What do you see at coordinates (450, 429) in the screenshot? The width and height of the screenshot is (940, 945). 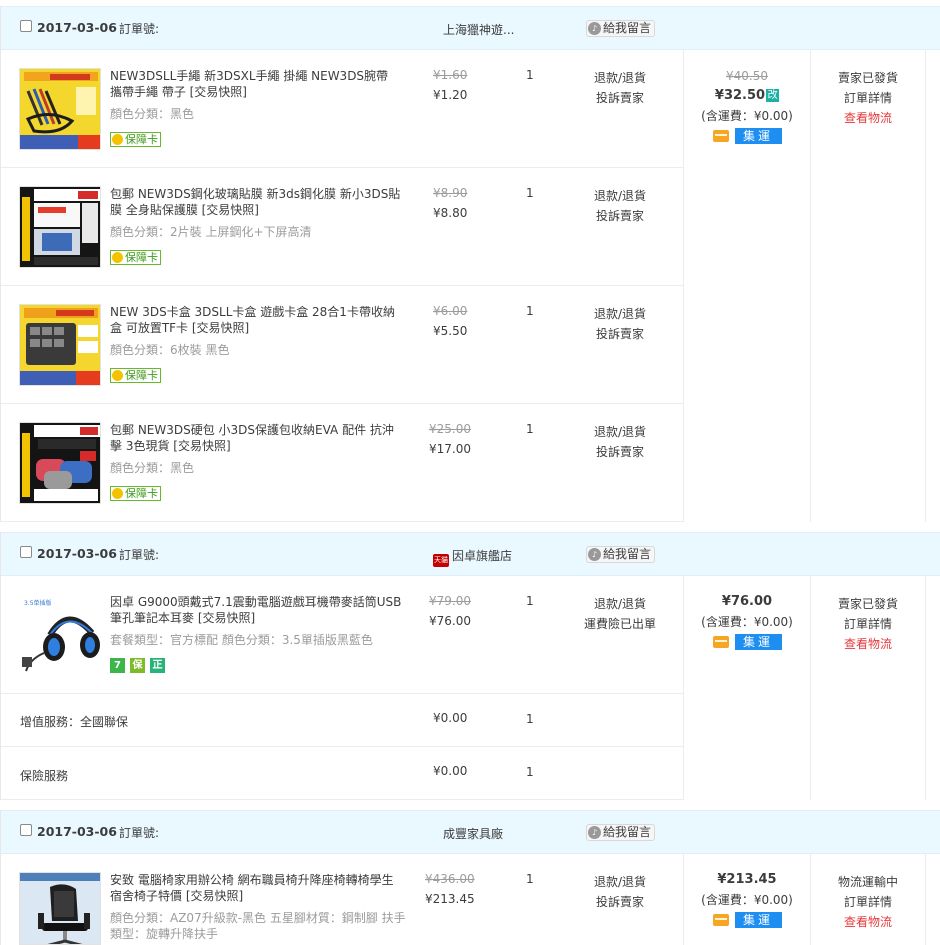 I see `original-price: ¥25.00` at bounding box center [450, 429].